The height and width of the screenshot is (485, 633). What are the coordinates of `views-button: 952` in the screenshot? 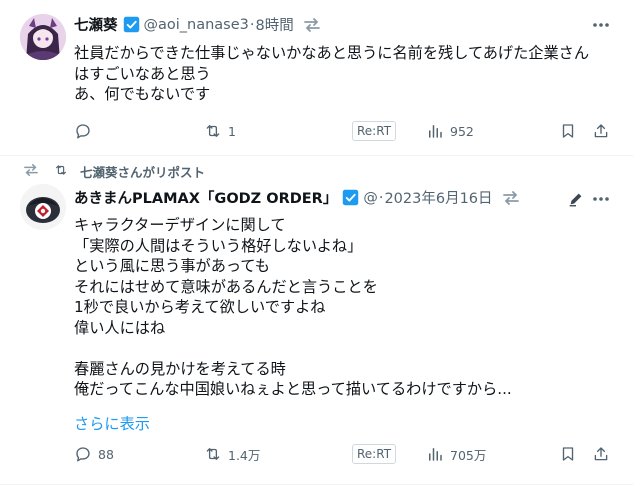 It's located at (450, 131).